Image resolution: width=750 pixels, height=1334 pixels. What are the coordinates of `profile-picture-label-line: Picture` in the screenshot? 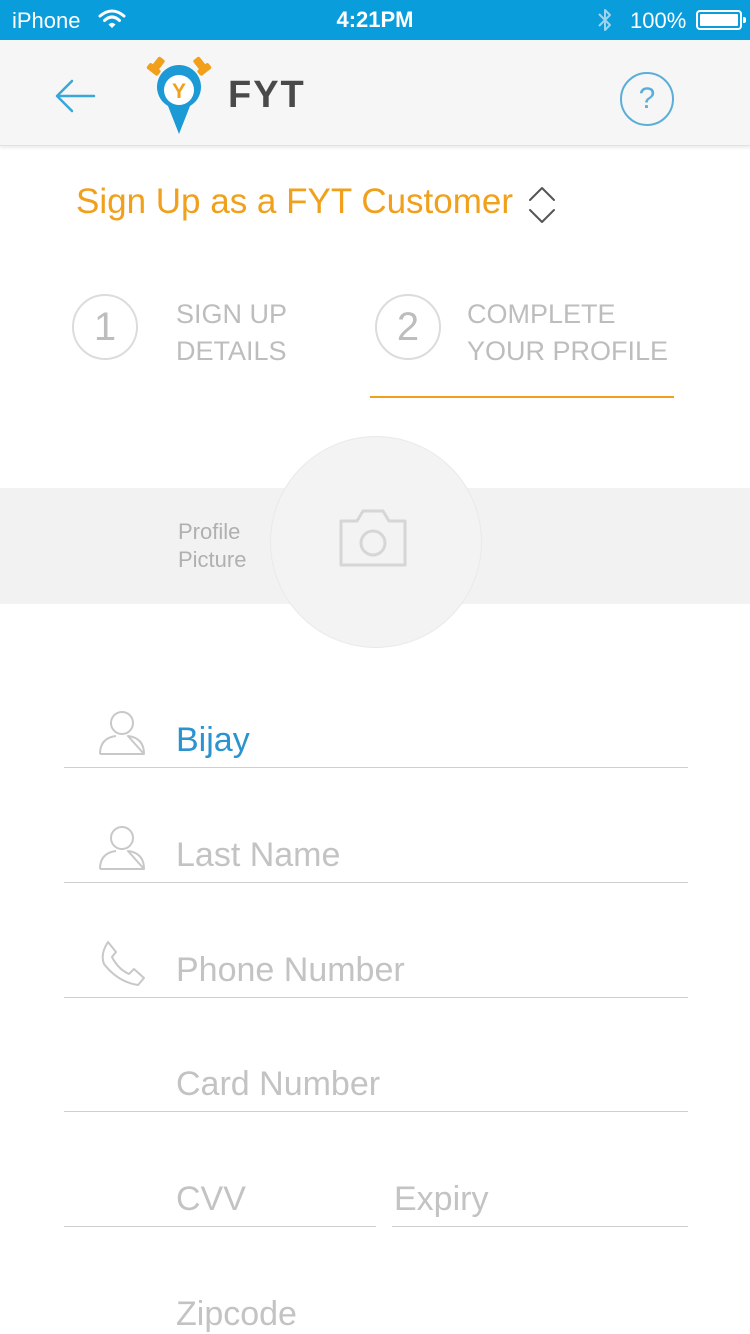 It's located at (212, 559).